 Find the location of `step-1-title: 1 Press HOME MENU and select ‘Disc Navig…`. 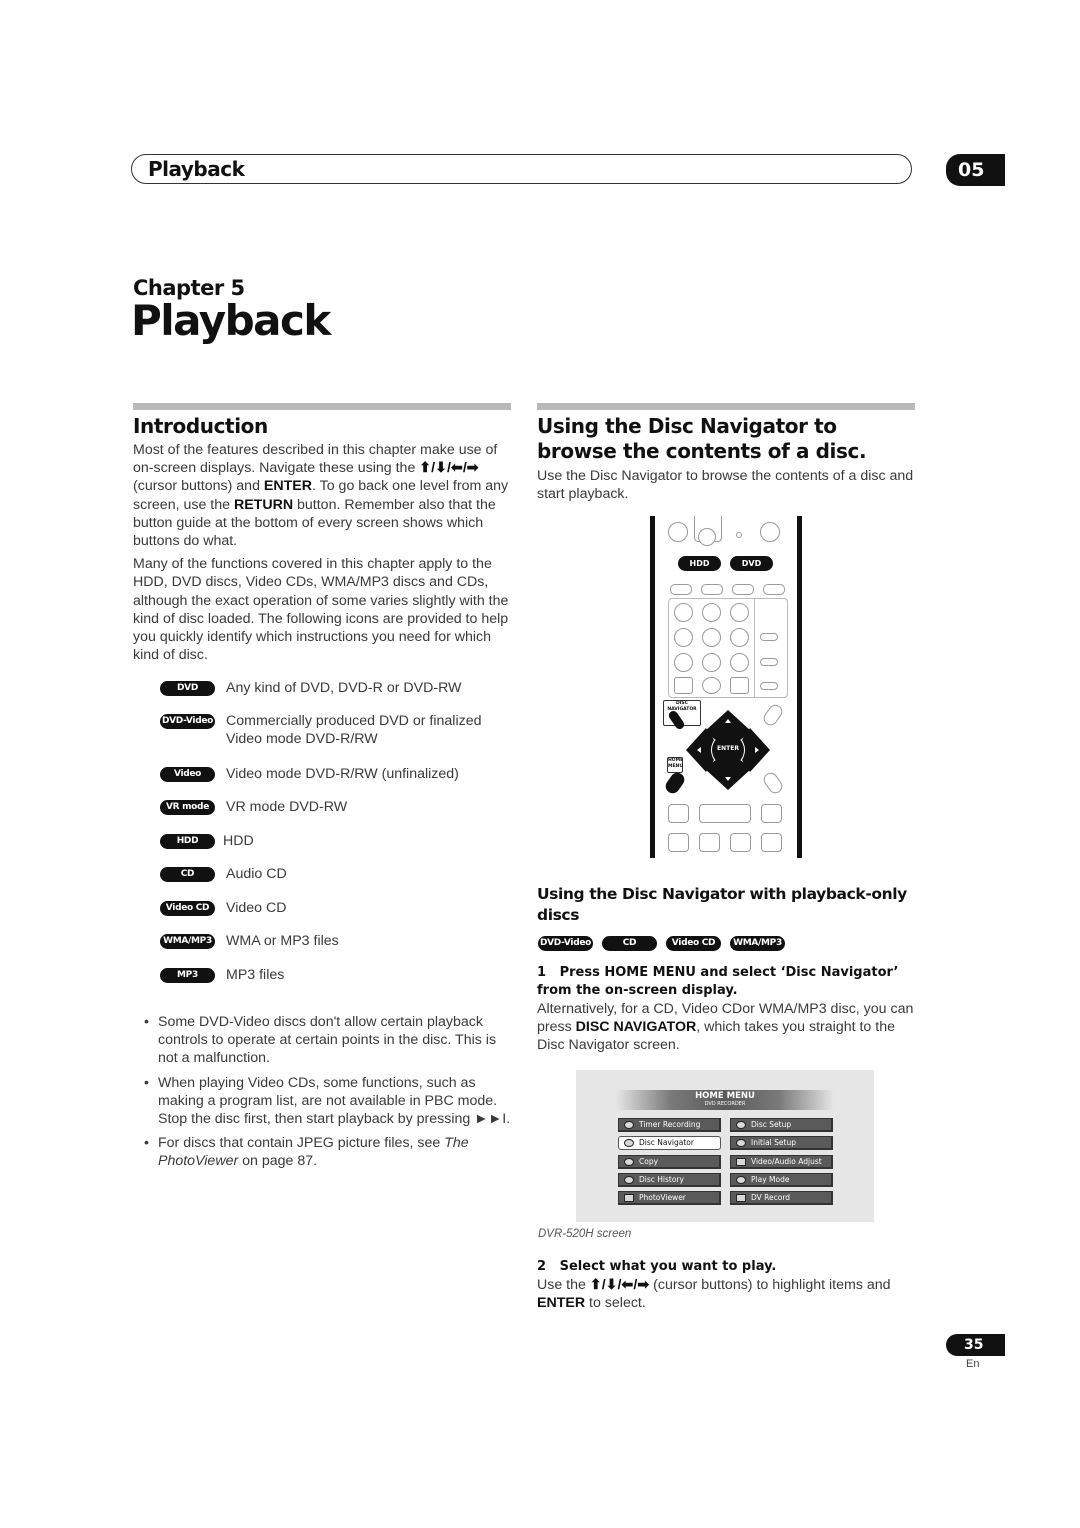

step-1-title: 1 Press HOME MENU and select ‘Disc Navig… is located at coordinates (720, 981).